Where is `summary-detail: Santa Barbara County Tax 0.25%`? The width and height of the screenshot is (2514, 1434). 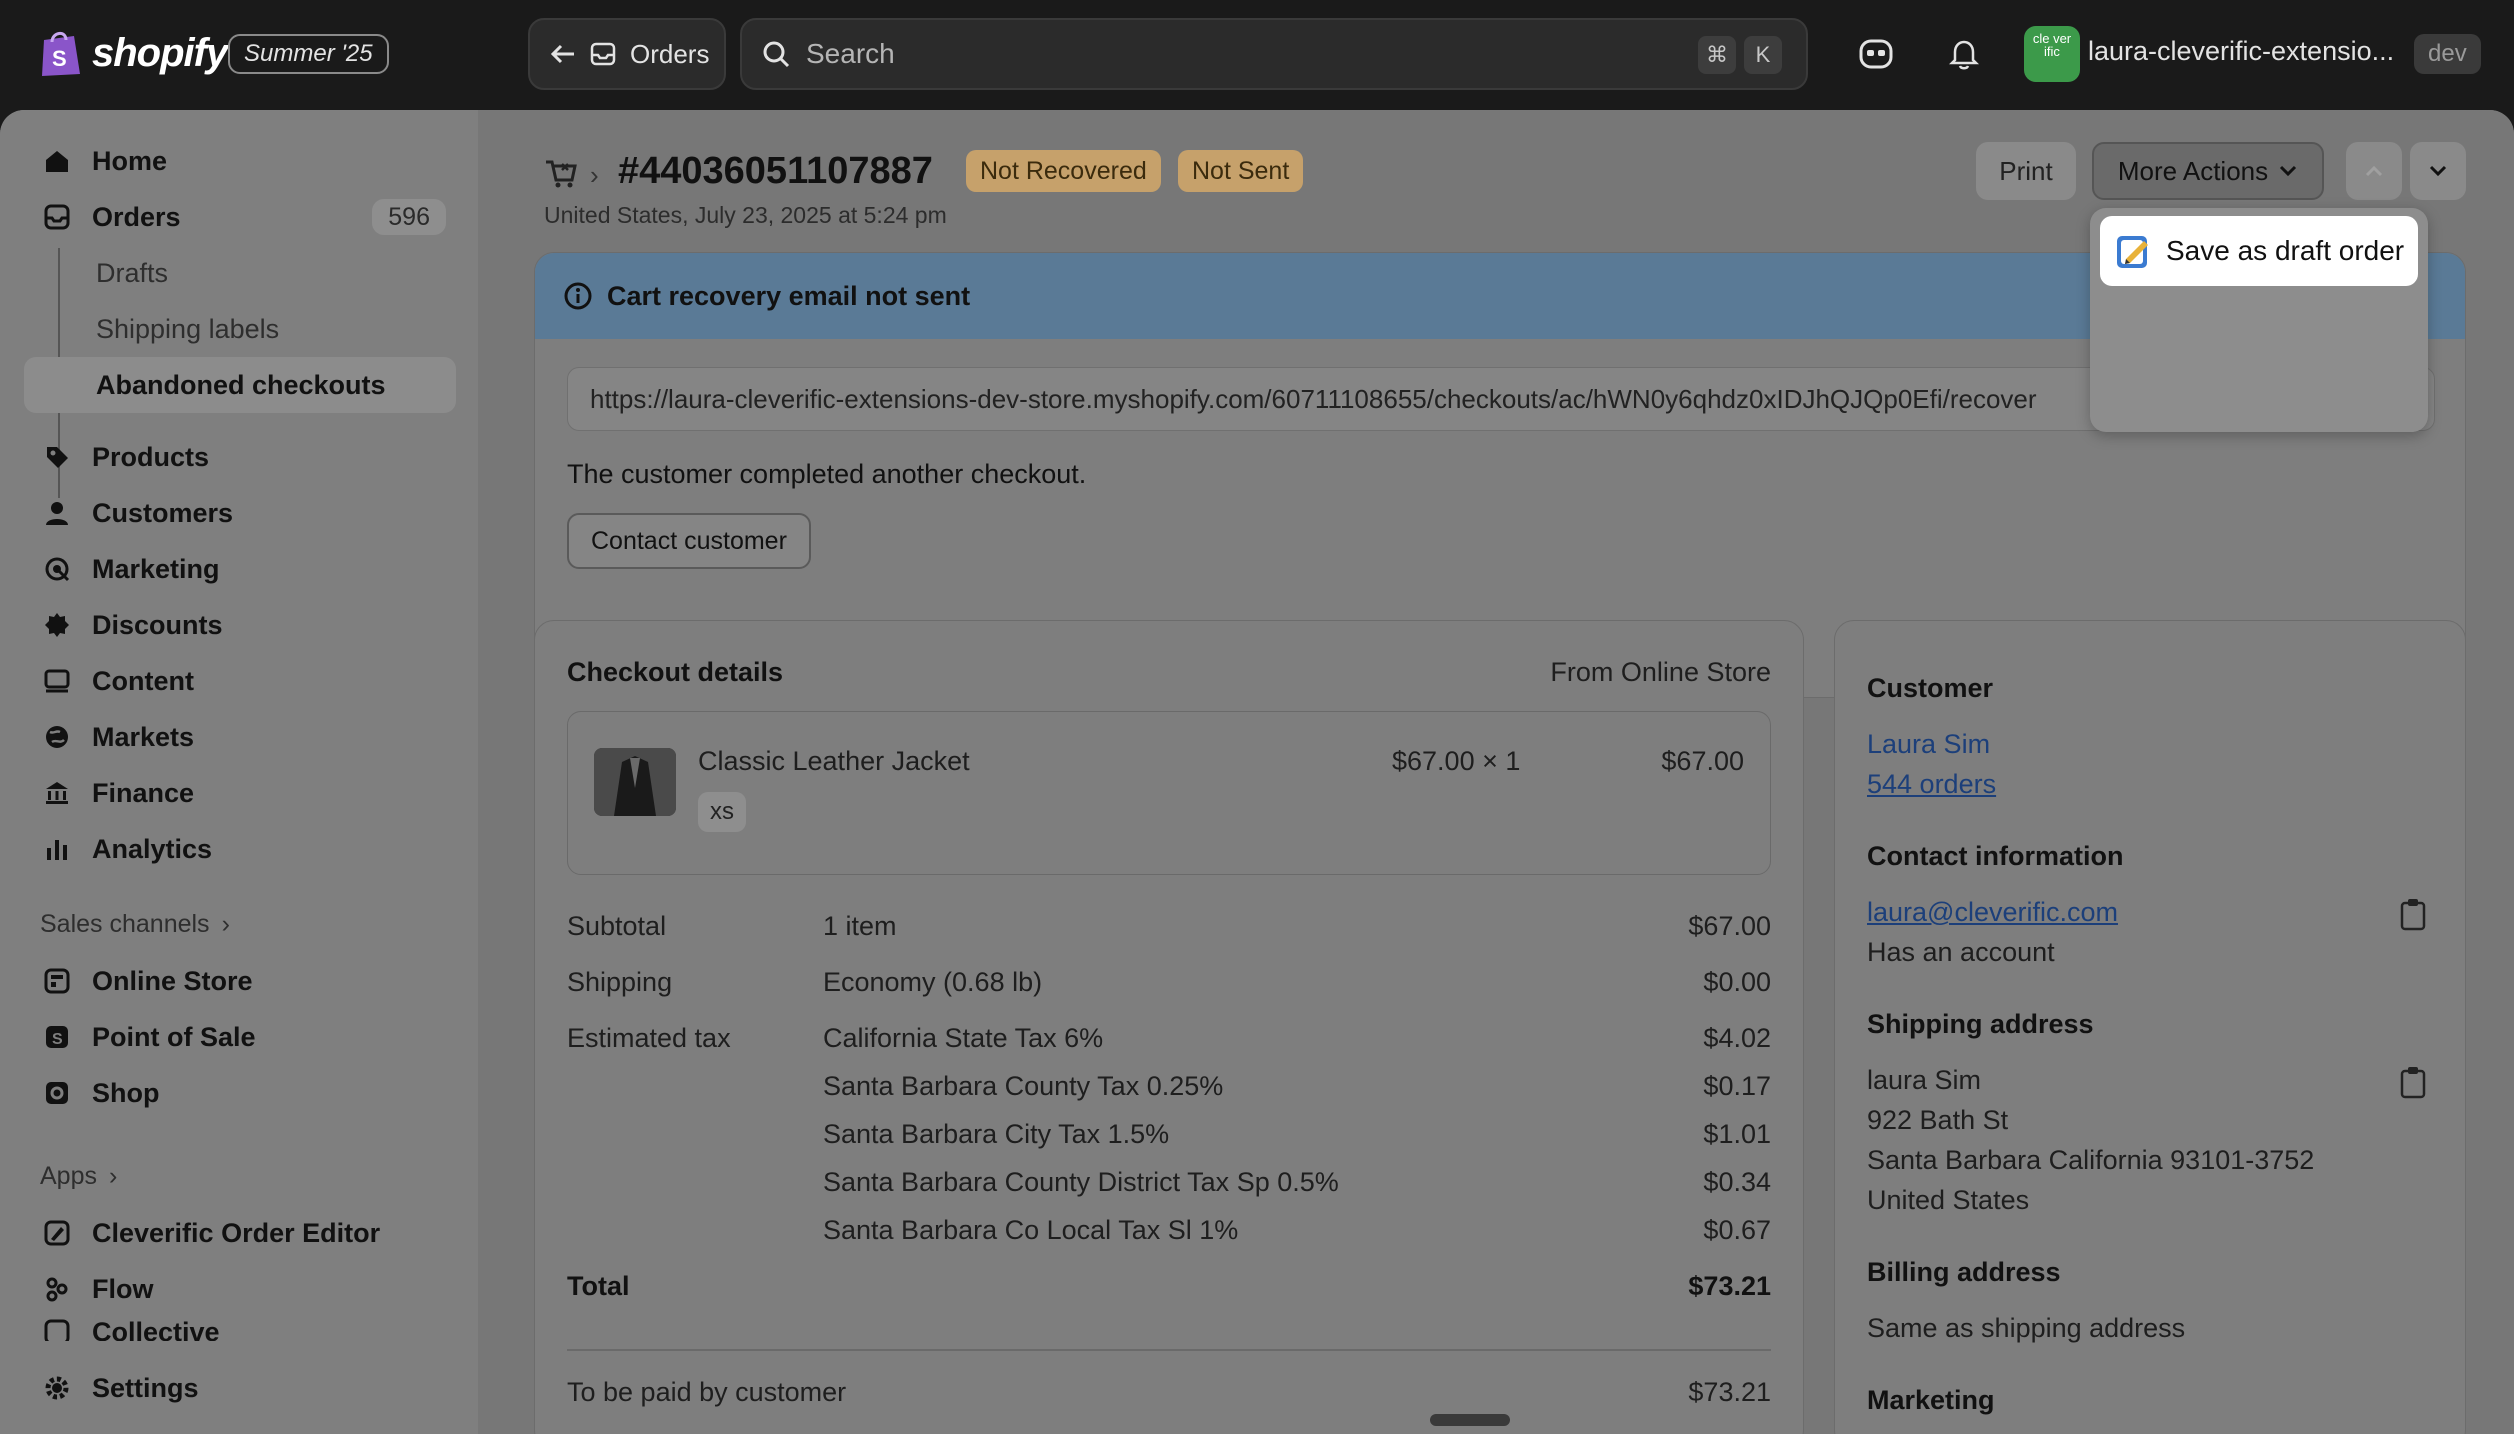
summary-detail: Santa Barbara County Tax 0.25% is located at coordinates (1023, 1086).